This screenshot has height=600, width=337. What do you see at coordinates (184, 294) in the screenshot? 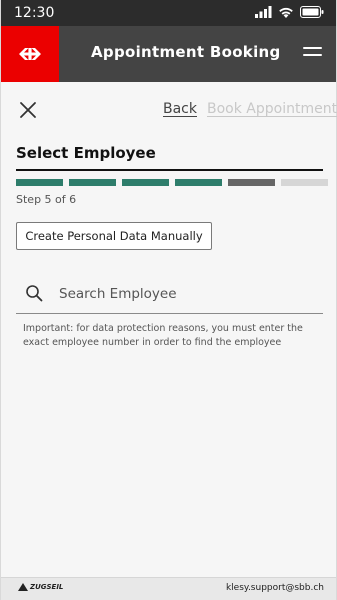
I see `search-input` at bounding box center [184, 294].